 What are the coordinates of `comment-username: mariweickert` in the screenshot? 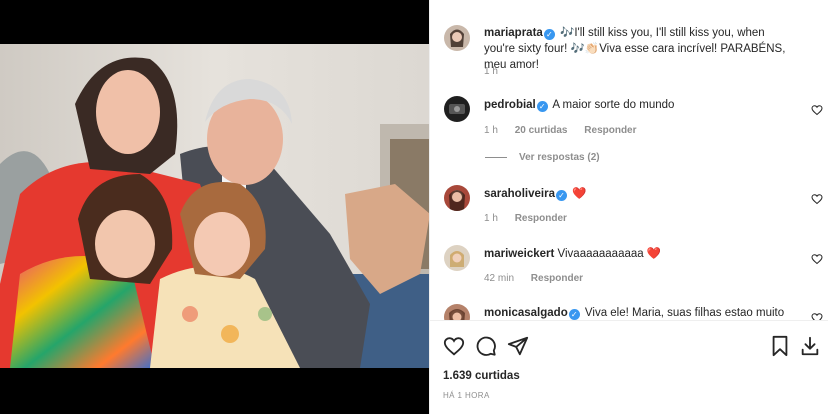 It's located at (519, 254).